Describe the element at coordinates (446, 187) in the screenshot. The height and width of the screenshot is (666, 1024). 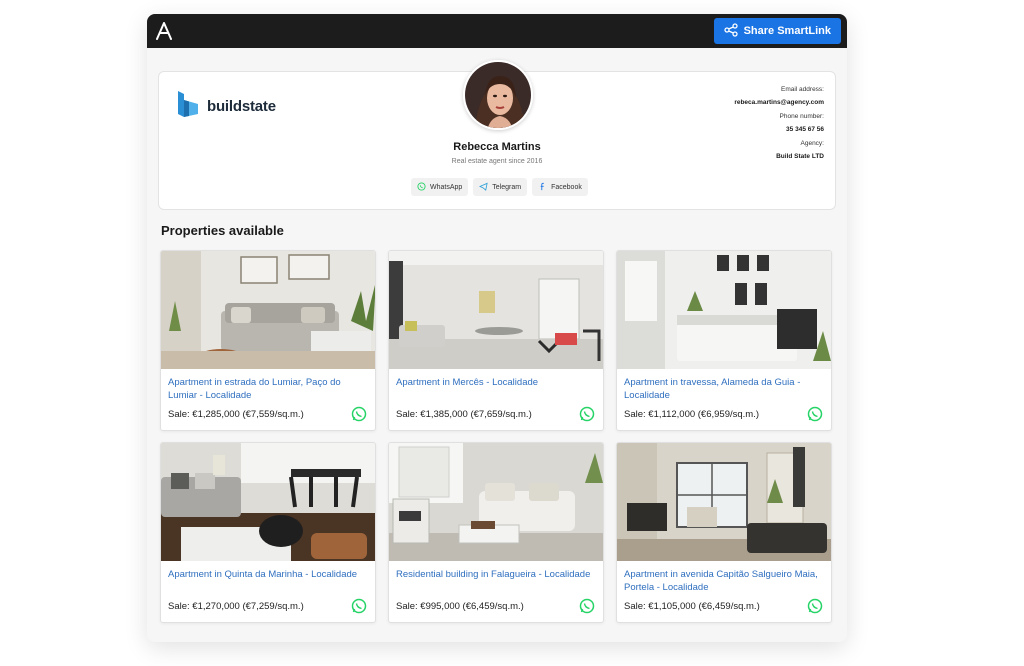
I see `whatsapp-link-label: WhatsApp` at that location.